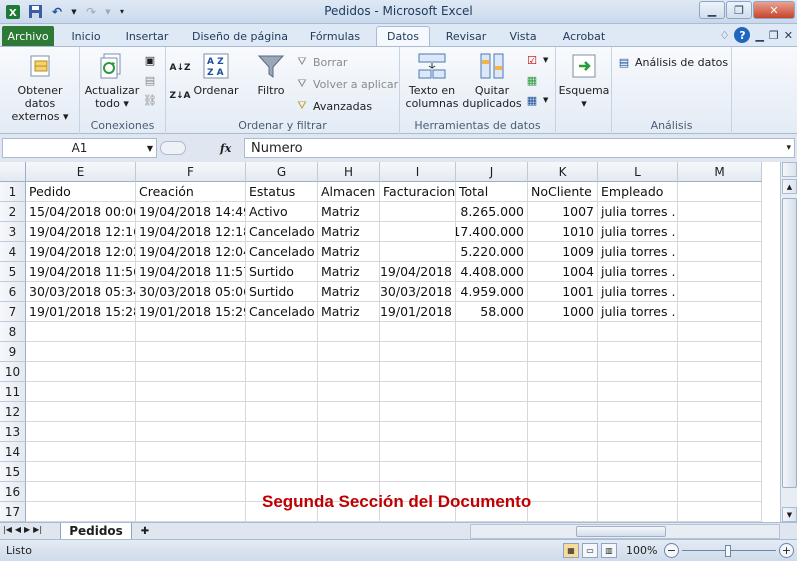 Image resolution: width=797 pixels, height=561 pixels. What do you see at coordinates (150, 80) in the screenshot?
I see `properties-button: ▤` at bounding box center [150, 80].